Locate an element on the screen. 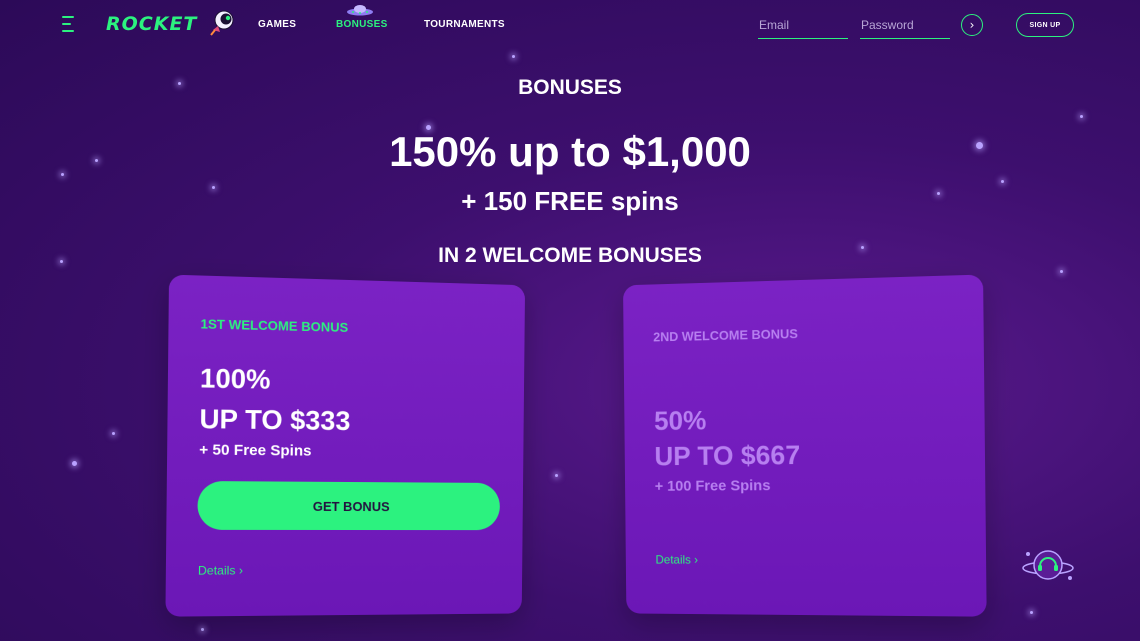  get-bonus-button: GET BONUS is located at coordinates (349, 506).